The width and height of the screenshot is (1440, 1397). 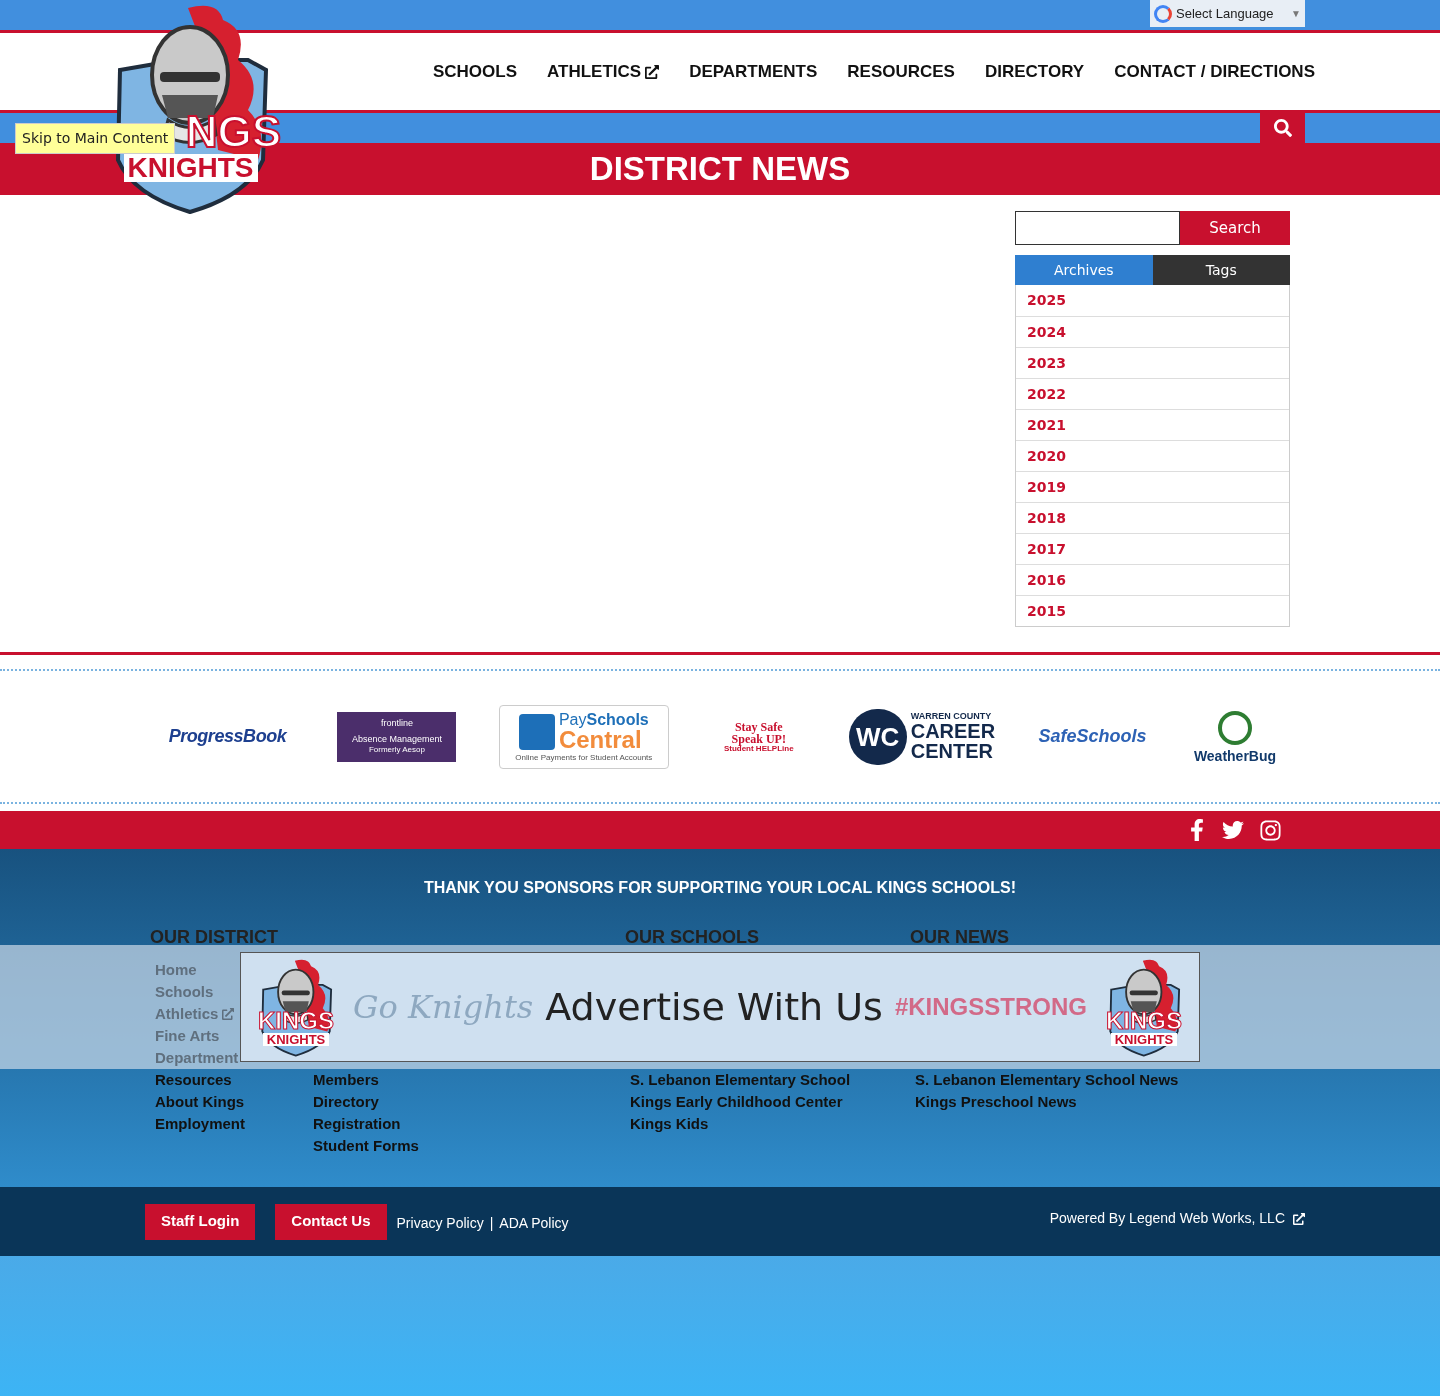 What do you see at coordinates (990, 1007) in the screenshot?
I see `ad-hashtag: #KINGSSTRONG` at bounding box center [990, 1007].